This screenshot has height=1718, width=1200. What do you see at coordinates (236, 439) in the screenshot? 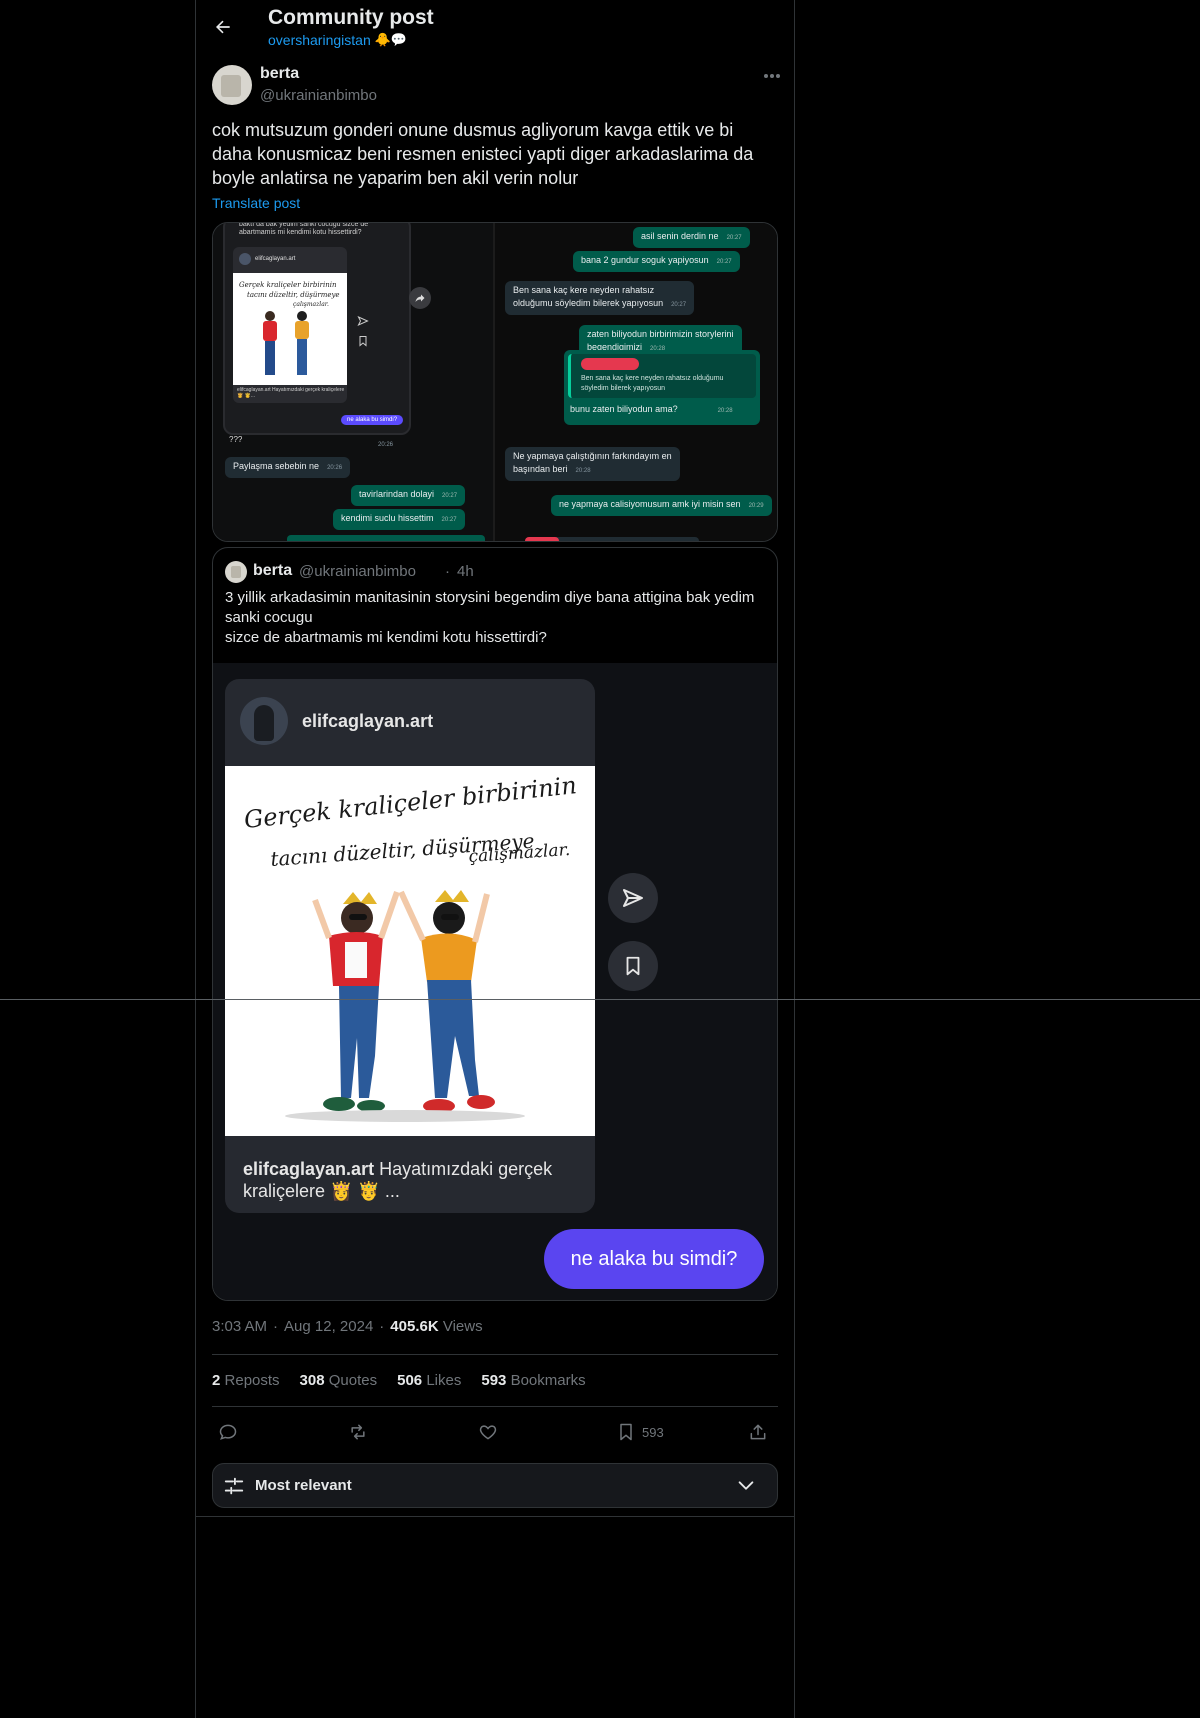
I see `phone-question-text: ???` at bounding box center [236, 439].